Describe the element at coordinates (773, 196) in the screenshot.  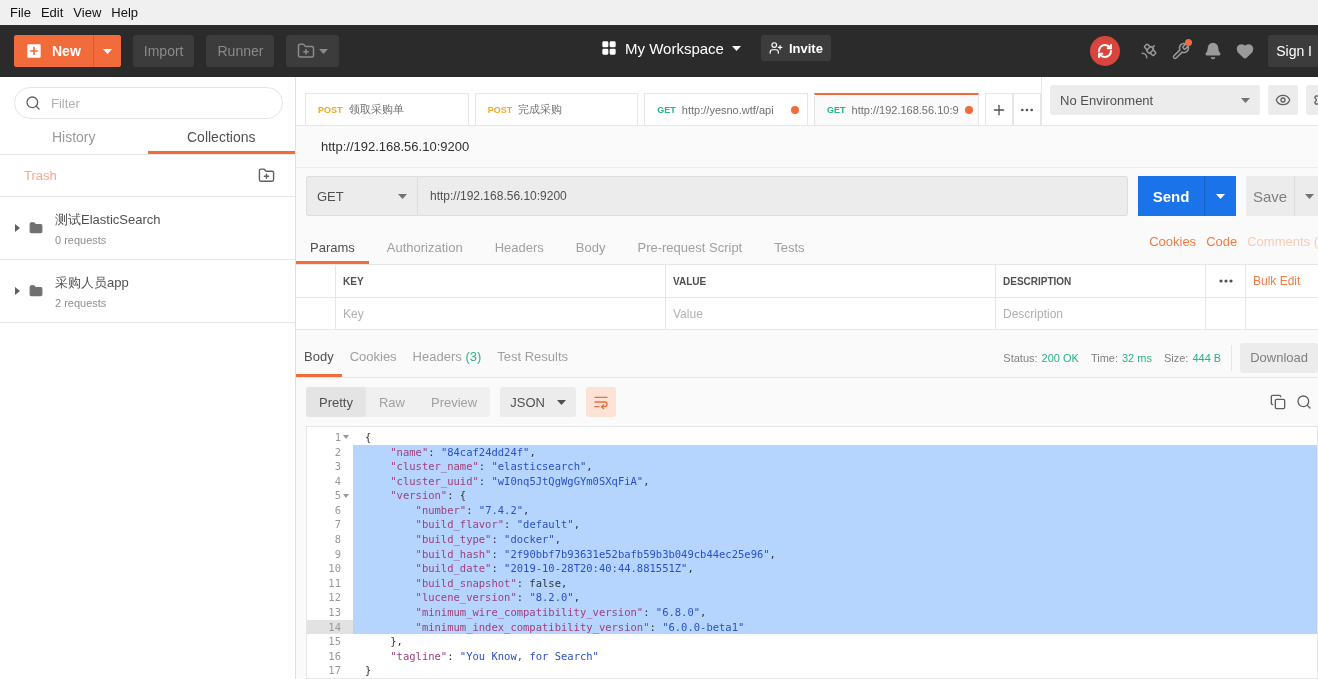
I see `url-field: http://192.168.56.10:9200` at that location.